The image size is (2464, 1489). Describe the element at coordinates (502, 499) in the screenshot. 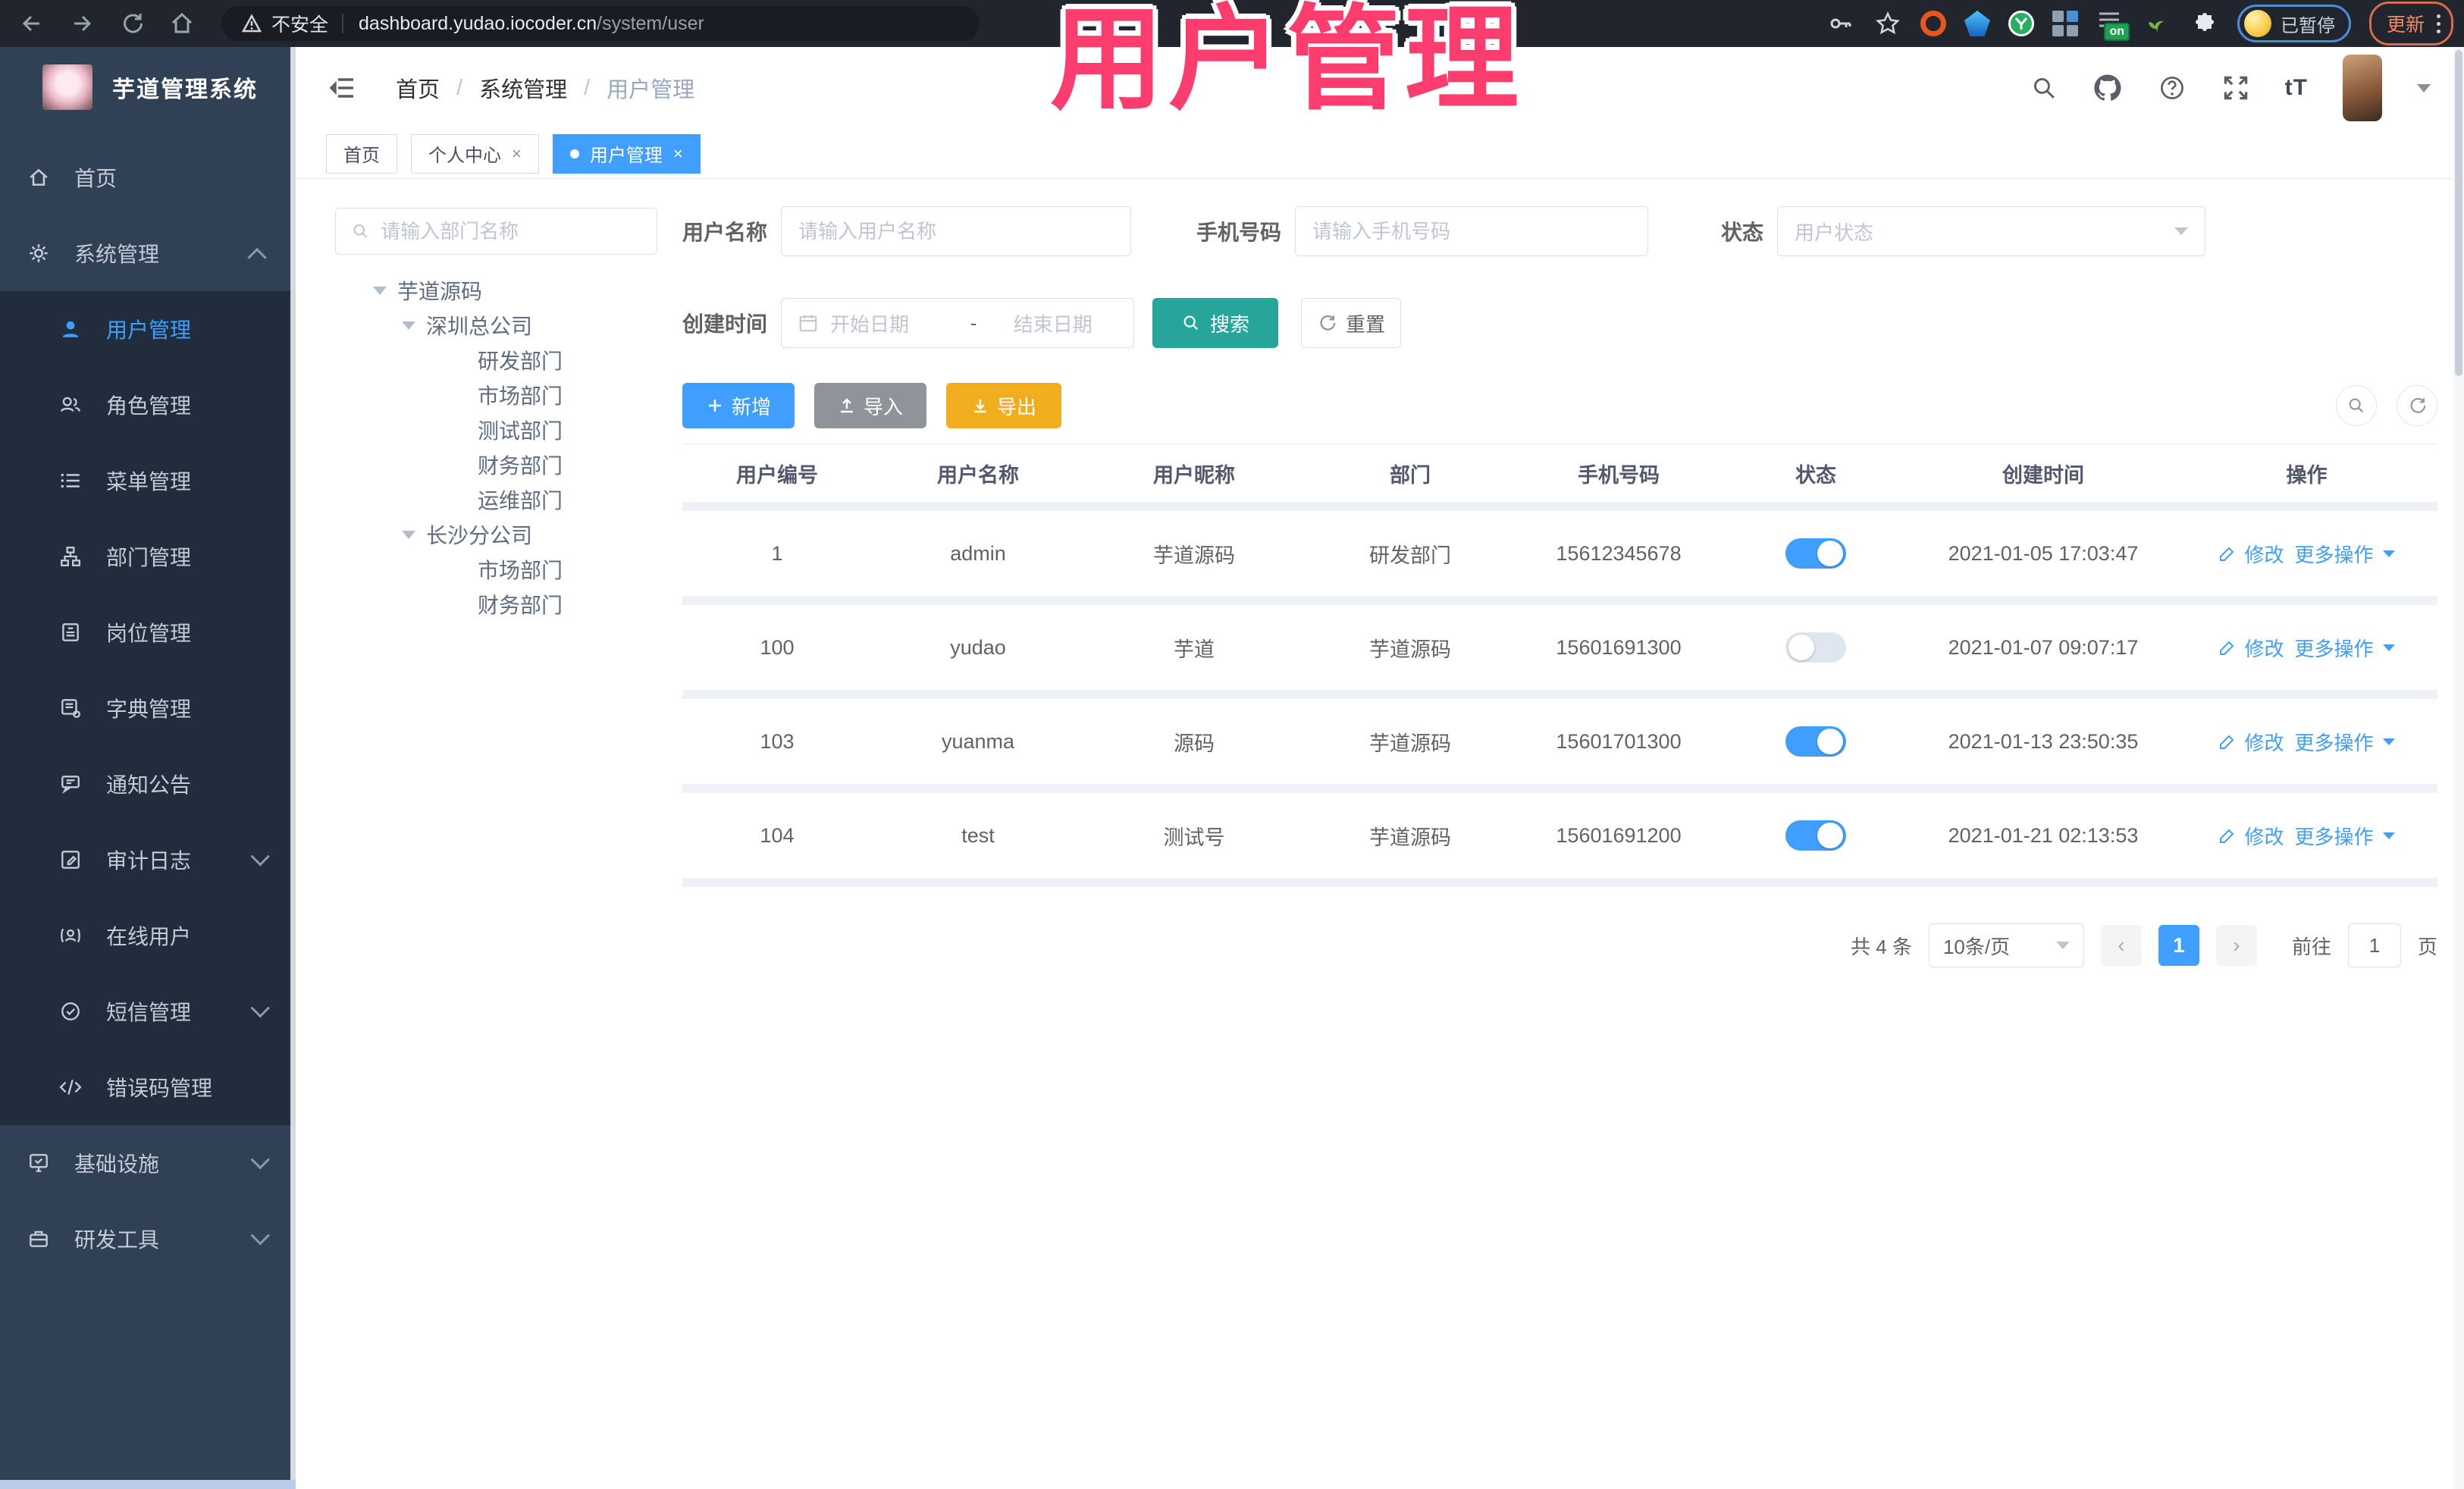

I see `tree-node: 运维部门` at that location.